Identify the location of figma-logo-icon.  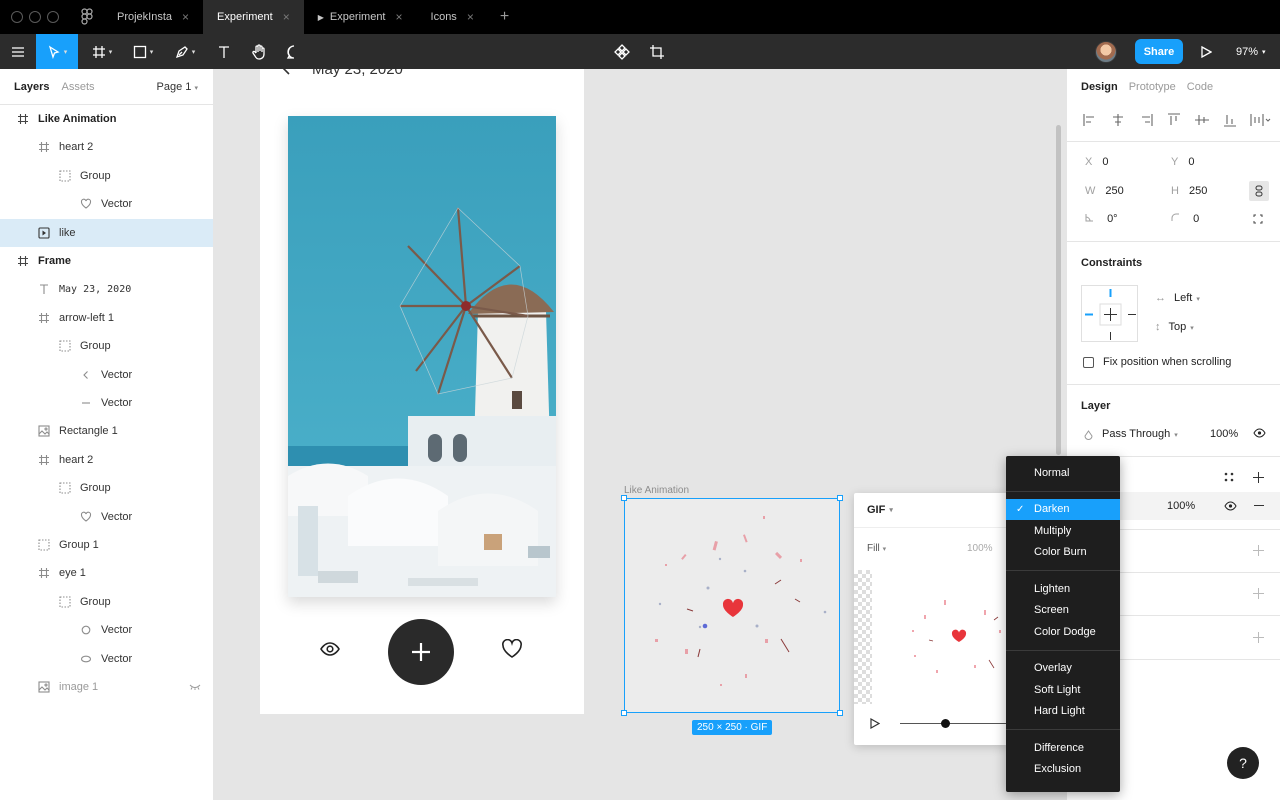
(87, 17).